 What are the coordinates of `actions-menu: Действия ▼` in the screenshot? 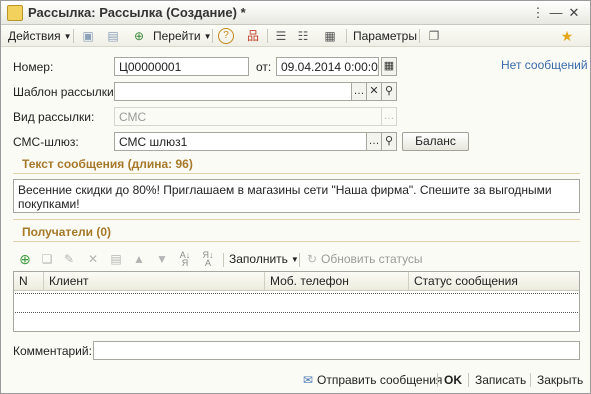 It's located at (40, 36).